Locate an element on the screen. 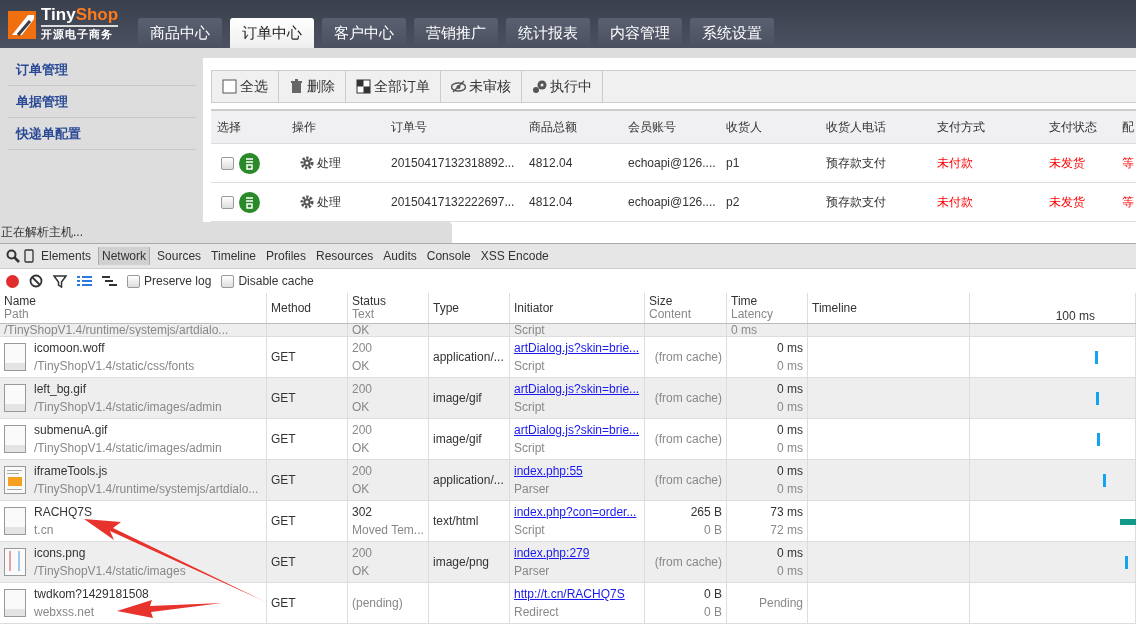  timeline-bar is located at coordinates (1104, 480).